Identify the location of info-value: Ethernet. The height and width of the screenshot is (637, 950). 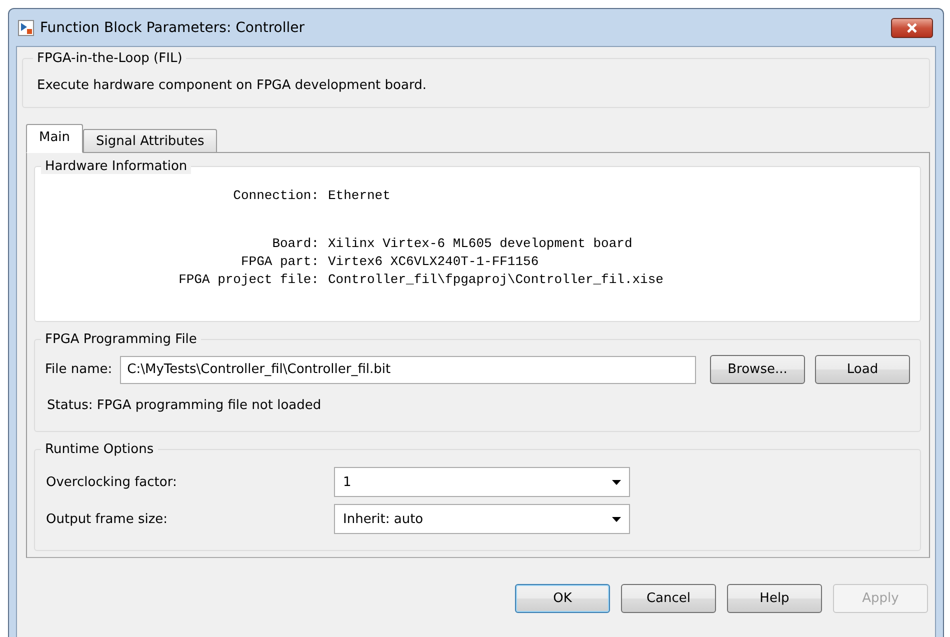
(360, 195).